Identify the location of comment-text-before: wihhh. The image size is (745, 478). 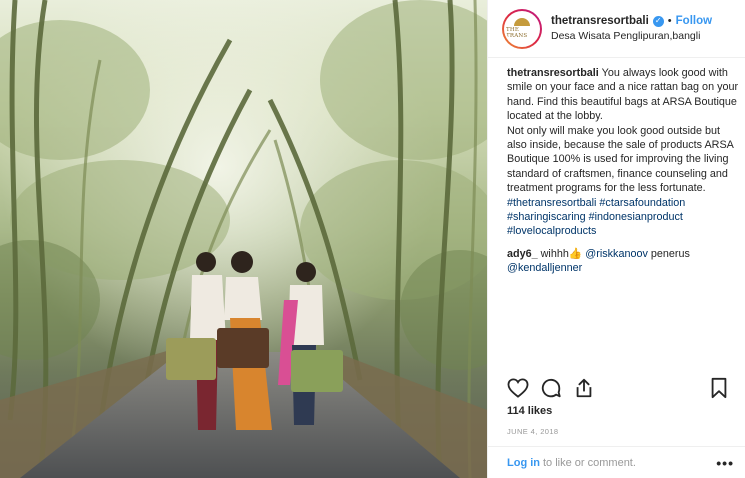
(554, 253).